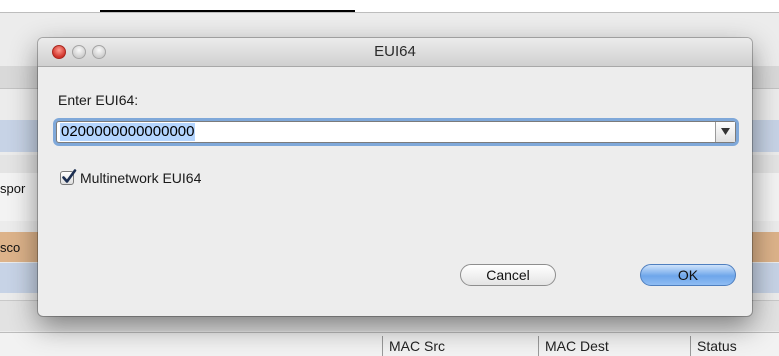 The width and height of the screenshot is (779, 356). What do you see at coordinates (128, 132) in the screenshot?
I see `eui64-input: 0200000000000000` at bounding box center [128, 132].